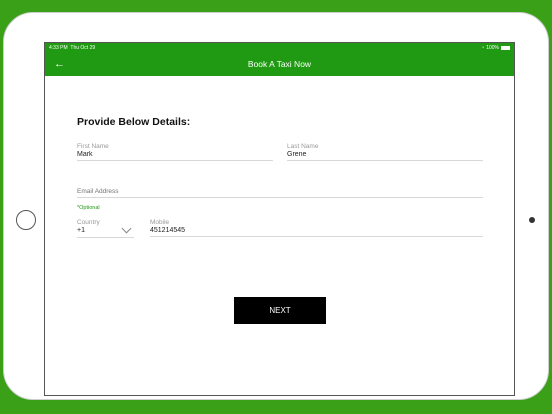 The height and width of the screenshot is (414, 552). What do you see at coordinates (134, 122) in the screenshot?
I see `form-heading: Provide Below Details:` at bounding box center [134, 122].